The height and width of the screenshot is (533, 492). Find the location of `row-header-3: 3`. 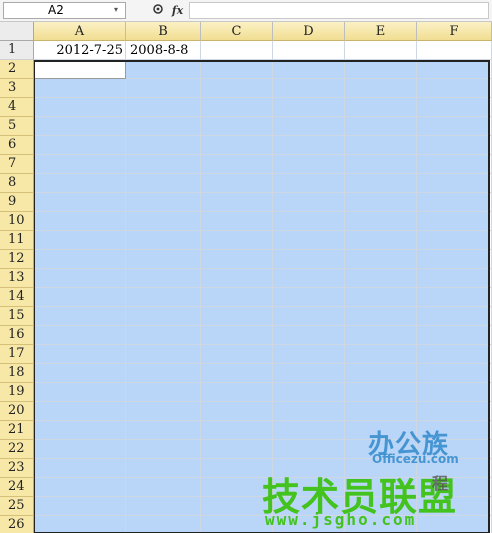

row-header-3: 3 is located at coordinates (17, 88).